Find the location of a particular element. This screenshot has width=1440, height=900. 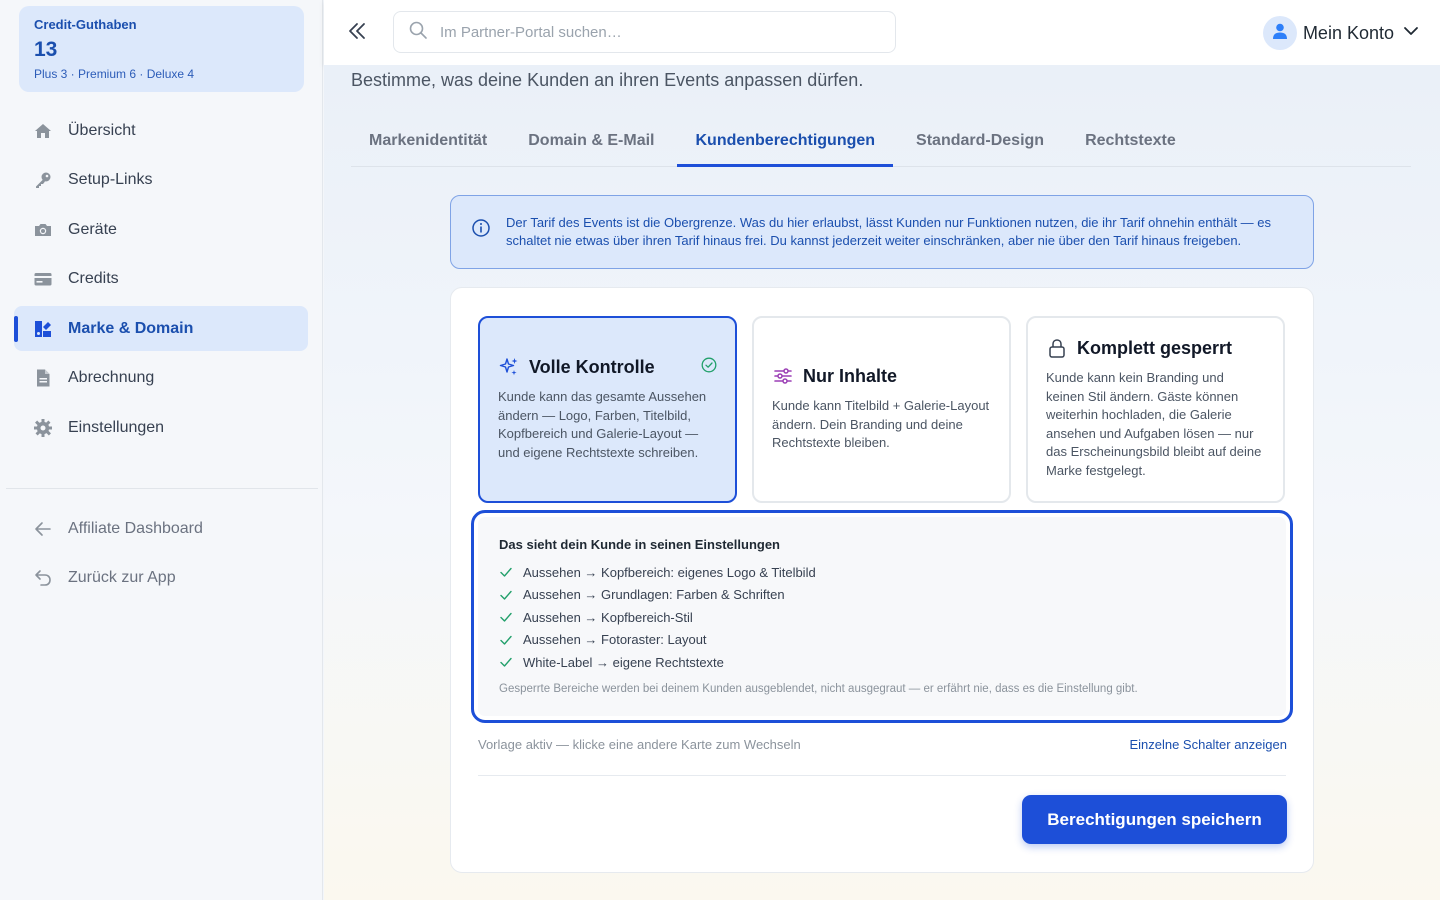

sidebar-item-zurueck-zur-app: Zurück zur App is located at coordinates (161, 578).